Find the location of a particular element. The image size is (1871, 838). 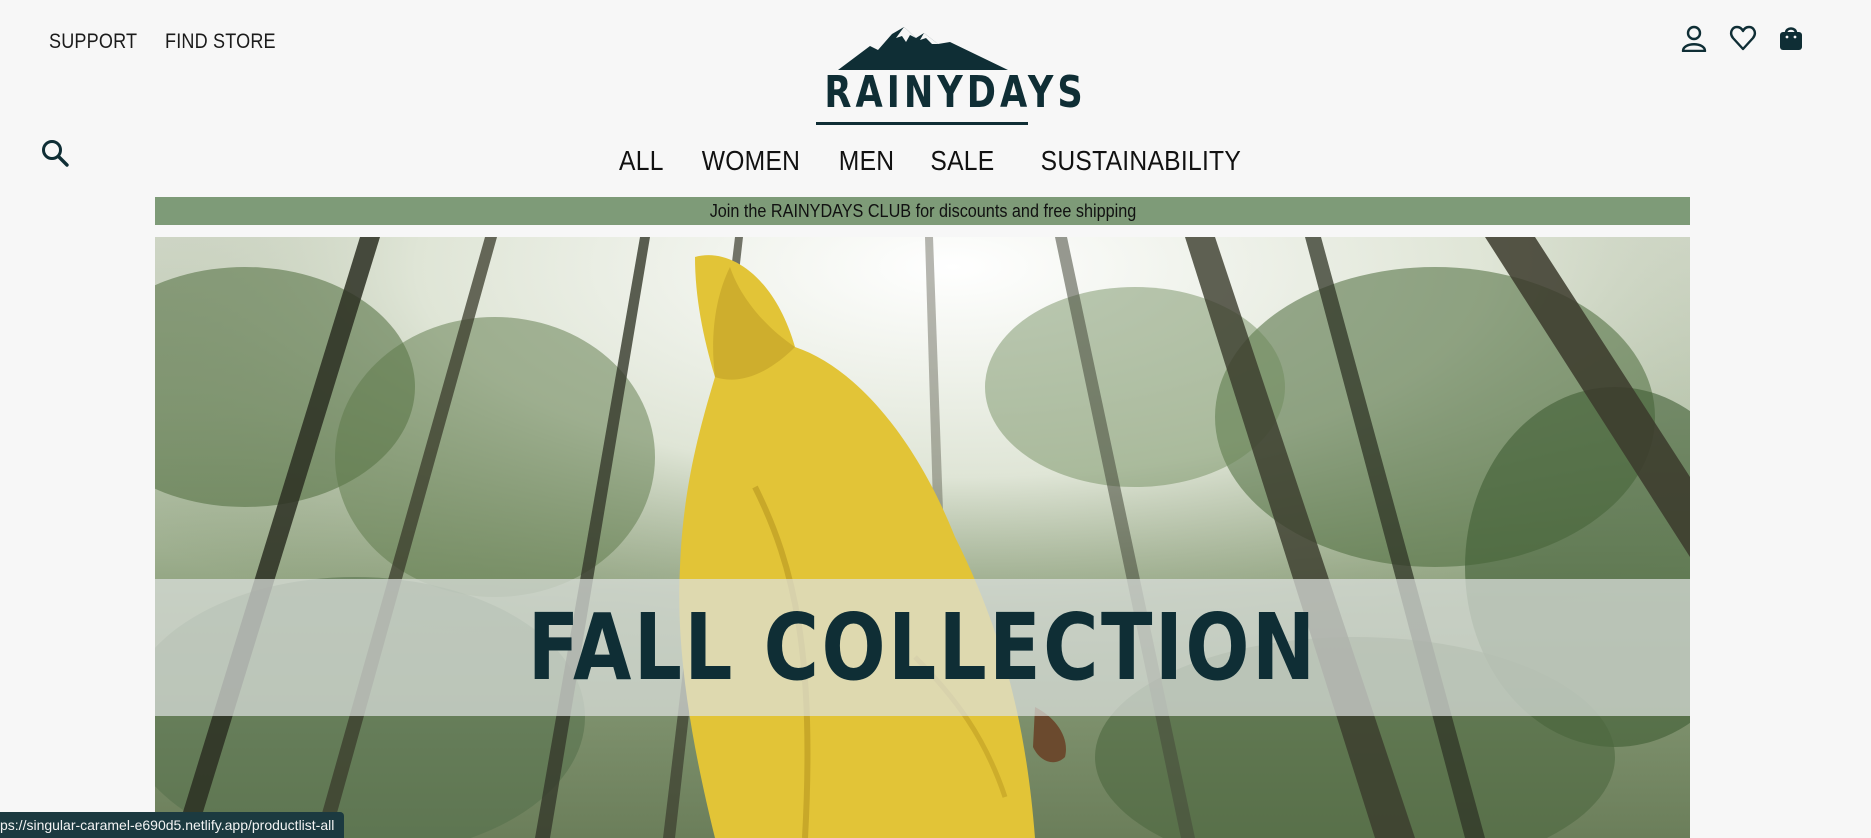

find-store-link: FIND STORE is located at coordinates (220, 42).